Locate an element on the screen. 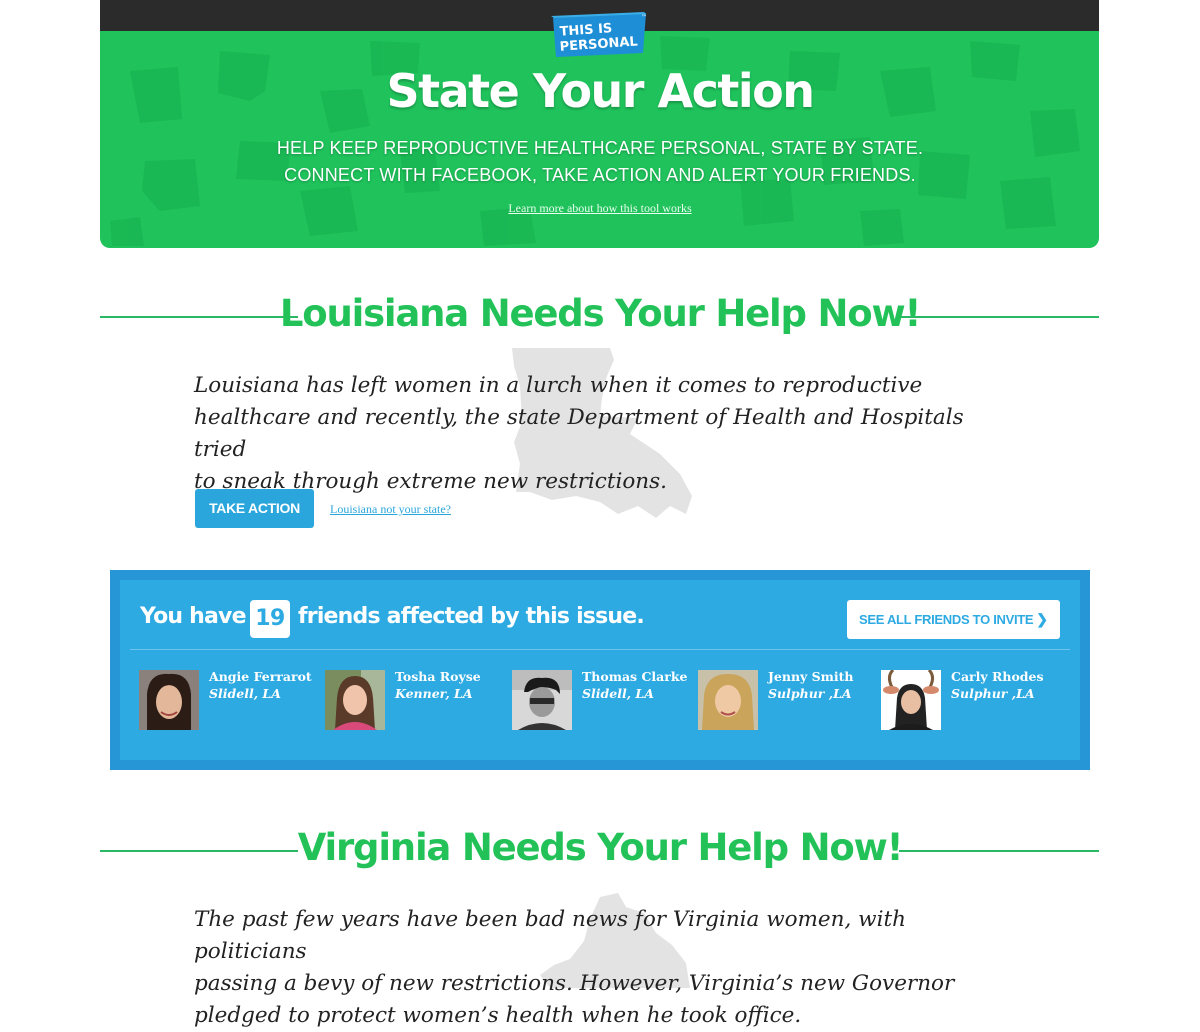 This screenshot has height=1032, width=1200. friend-card: Carly Rhodes Sulphur ,LA is located at coordinates (973, 699).